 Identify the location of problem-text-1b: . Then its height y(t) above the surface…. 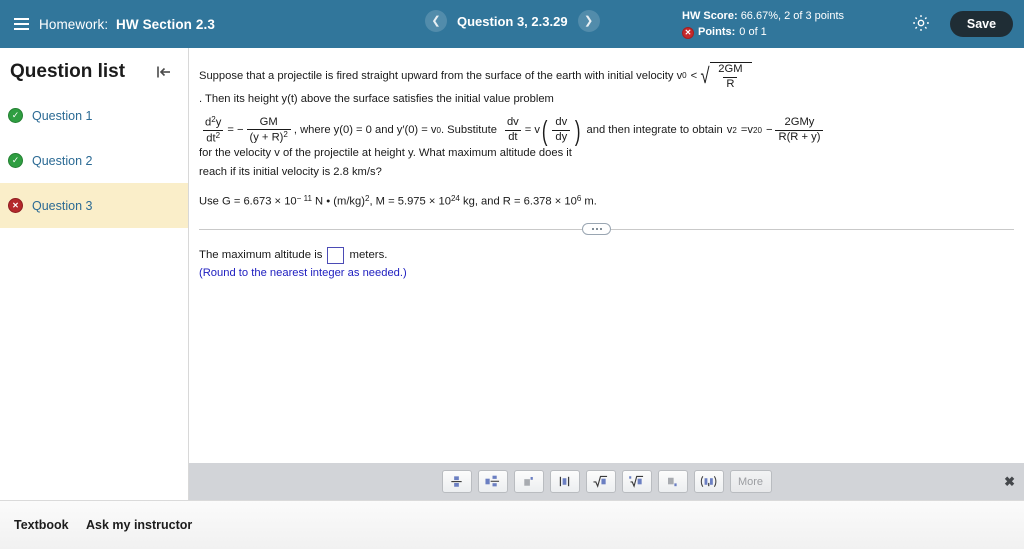
(376, 98).